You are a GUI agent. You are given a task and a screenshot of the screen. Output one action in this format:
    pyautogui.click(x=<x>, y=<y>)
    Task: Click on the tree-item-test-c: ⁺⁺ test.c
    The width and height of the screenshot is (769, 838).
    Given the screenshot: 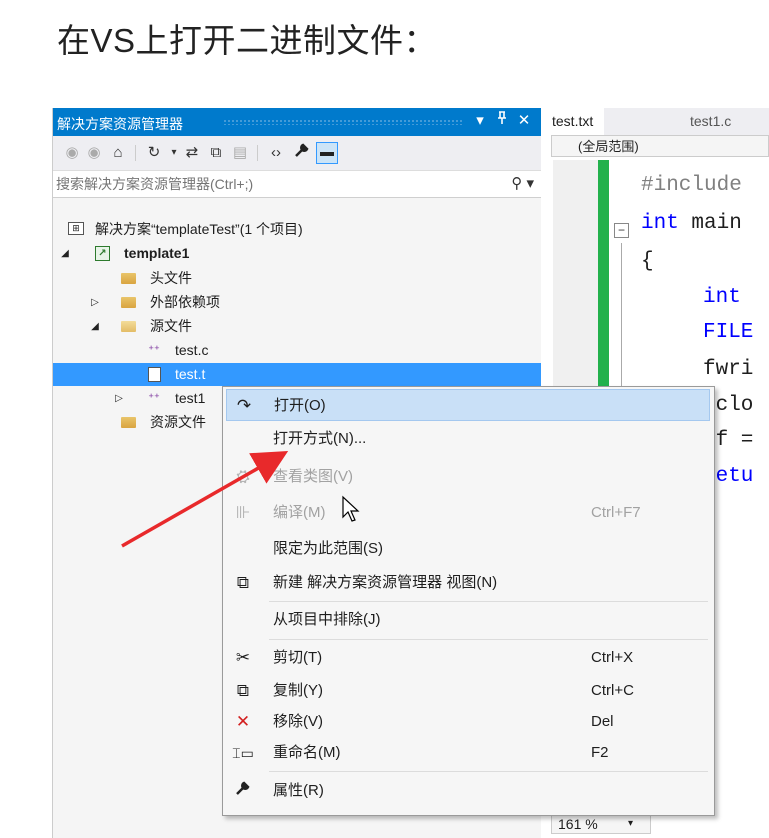 What is the action you would take?
    pyautogui.click(x=297, y=350)
    